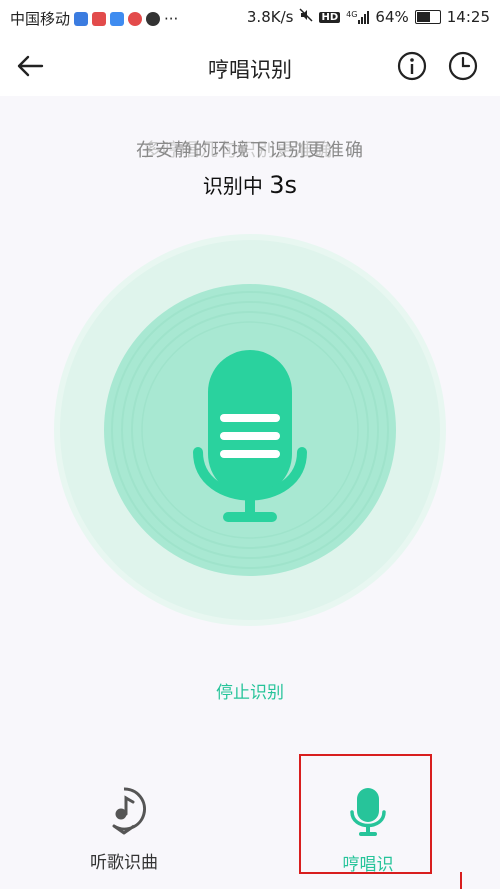 This screenshot has width=500, height=889. I want to click on highlight-mark, so click(461, 880).